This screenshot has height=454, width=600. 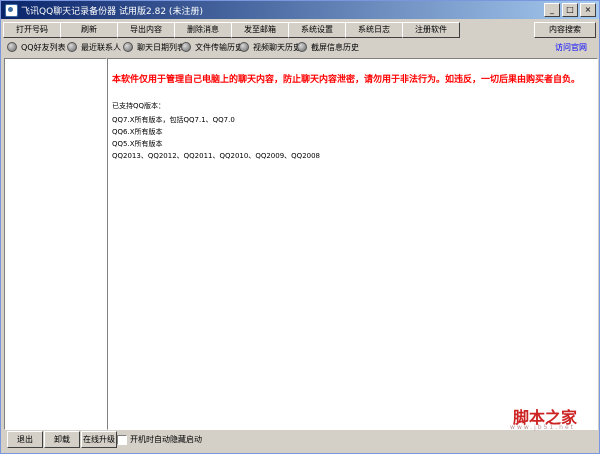 I want to click on title-bar: 飞讯QQ聊天记录备份器 试用版2.82 (未注册) _ □ ×, so click(x=300, y=10).